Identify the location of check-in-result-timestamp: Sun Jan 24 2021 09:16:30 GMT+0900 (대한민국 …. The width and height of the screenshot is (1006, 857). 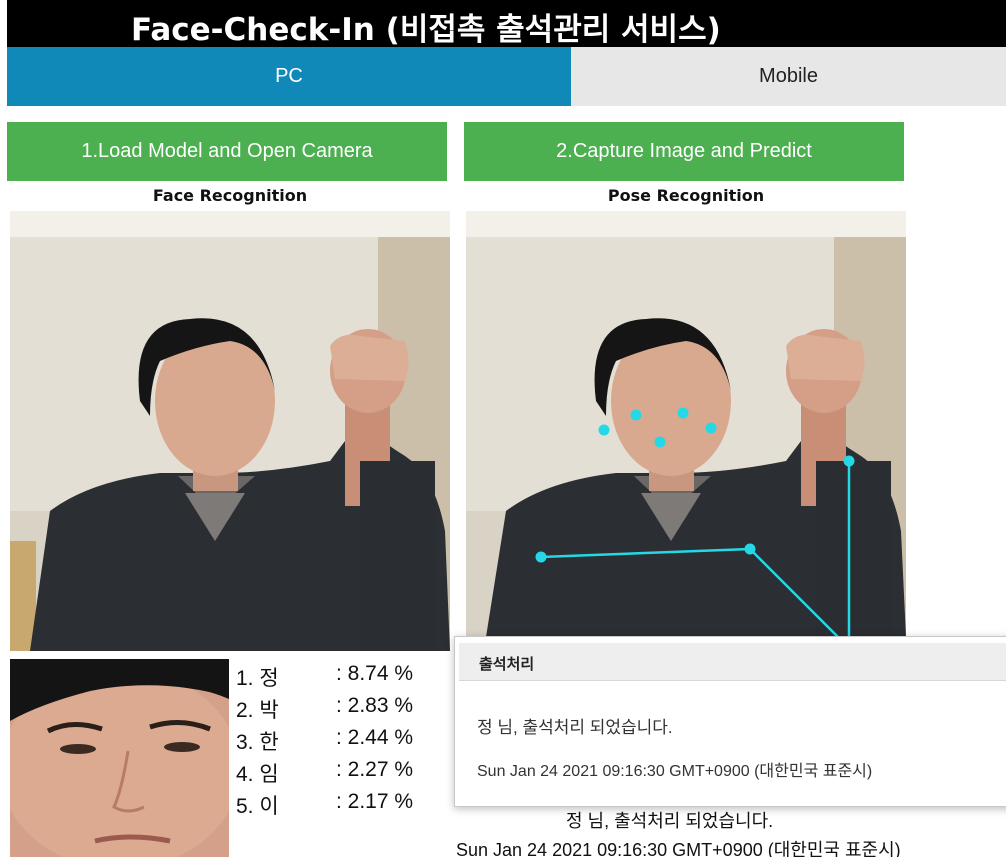
(678, 848).